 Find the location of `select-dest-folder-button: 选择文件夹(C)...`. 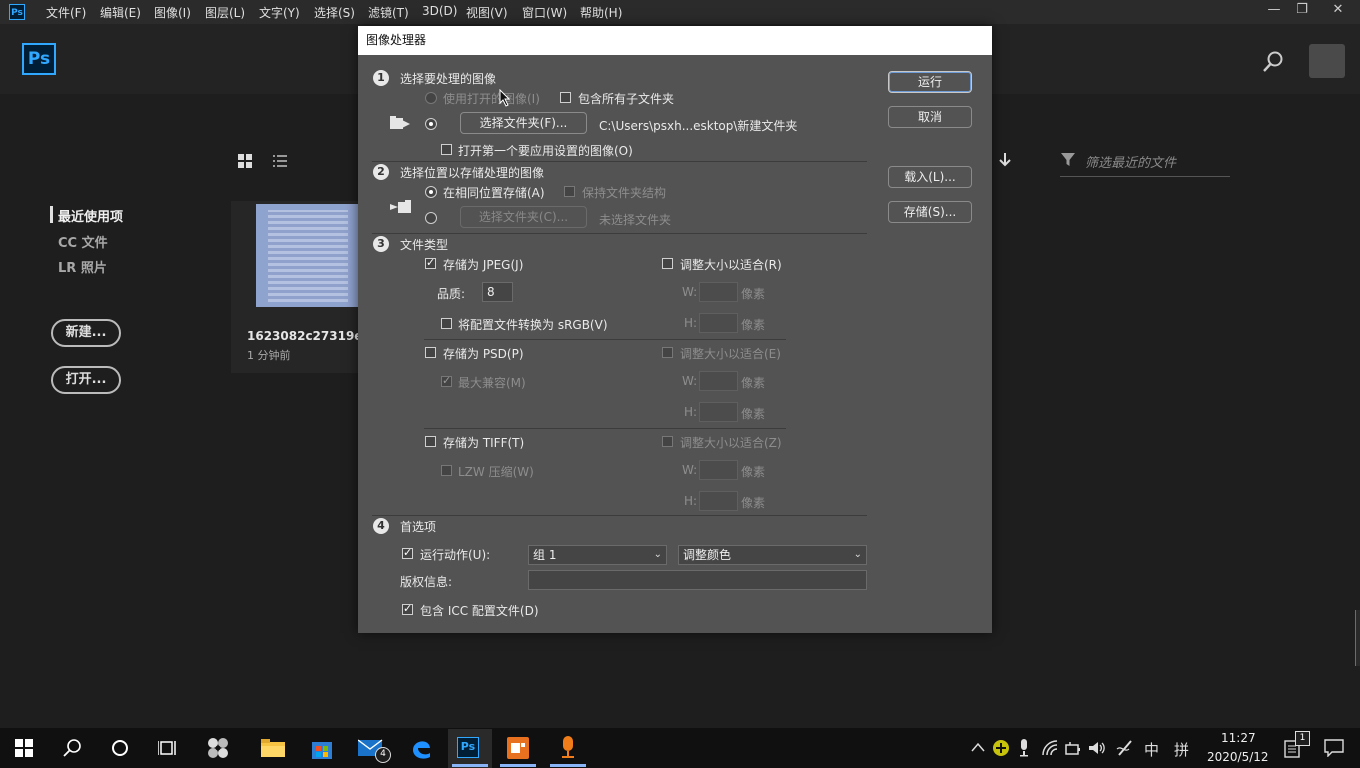

select-dest-folder-button: 选择文件夹(C)... is located at coordinates (523, 217).